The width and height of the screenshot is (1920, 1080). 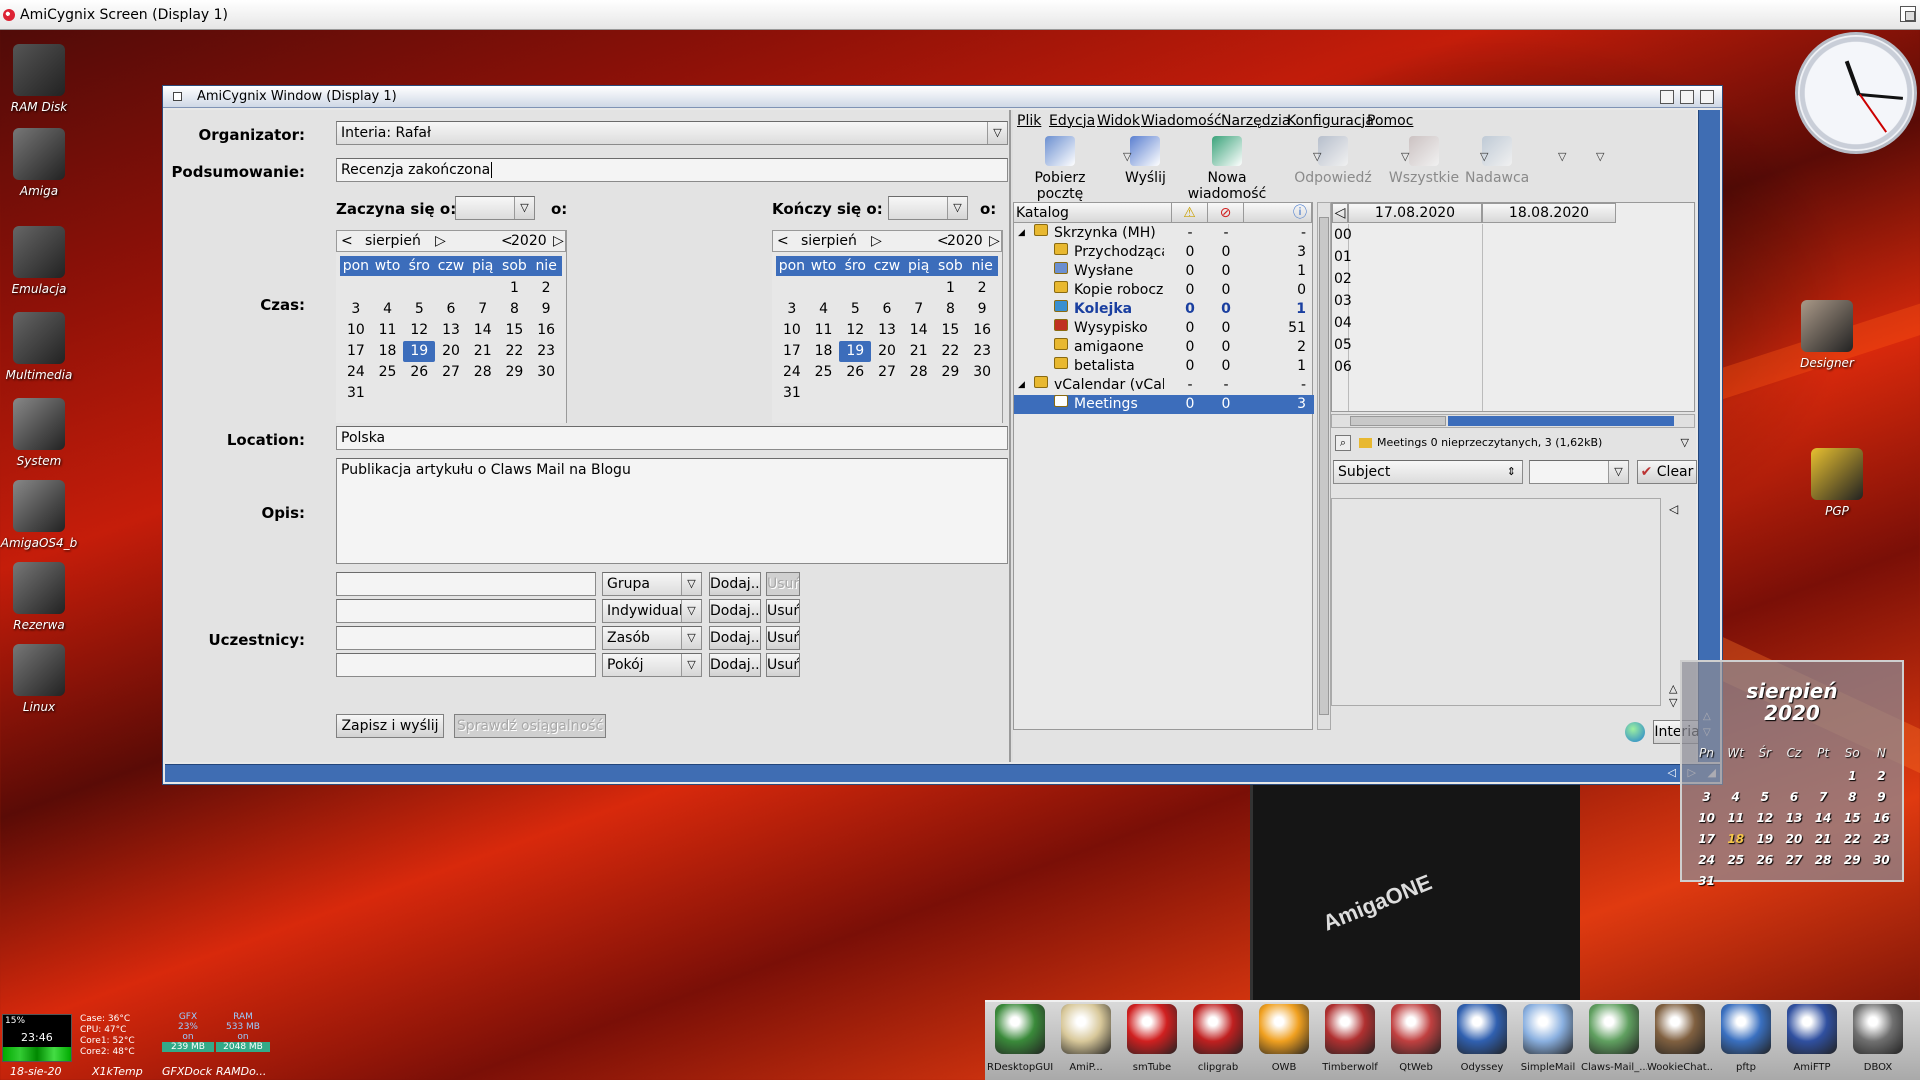 I want to click on scroll-left-icon: ◁, so click(x=1672, y=772).